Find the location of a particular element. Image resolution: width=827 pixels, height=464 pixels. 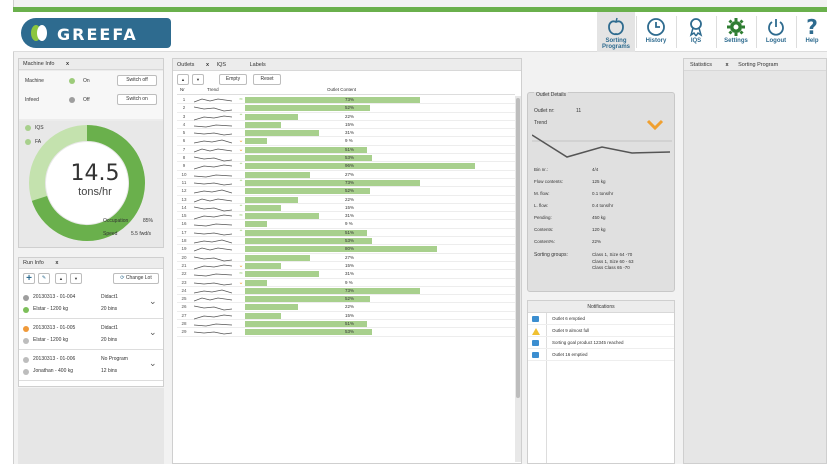

nav-logout: Logout is located at coordinates (776, 32).